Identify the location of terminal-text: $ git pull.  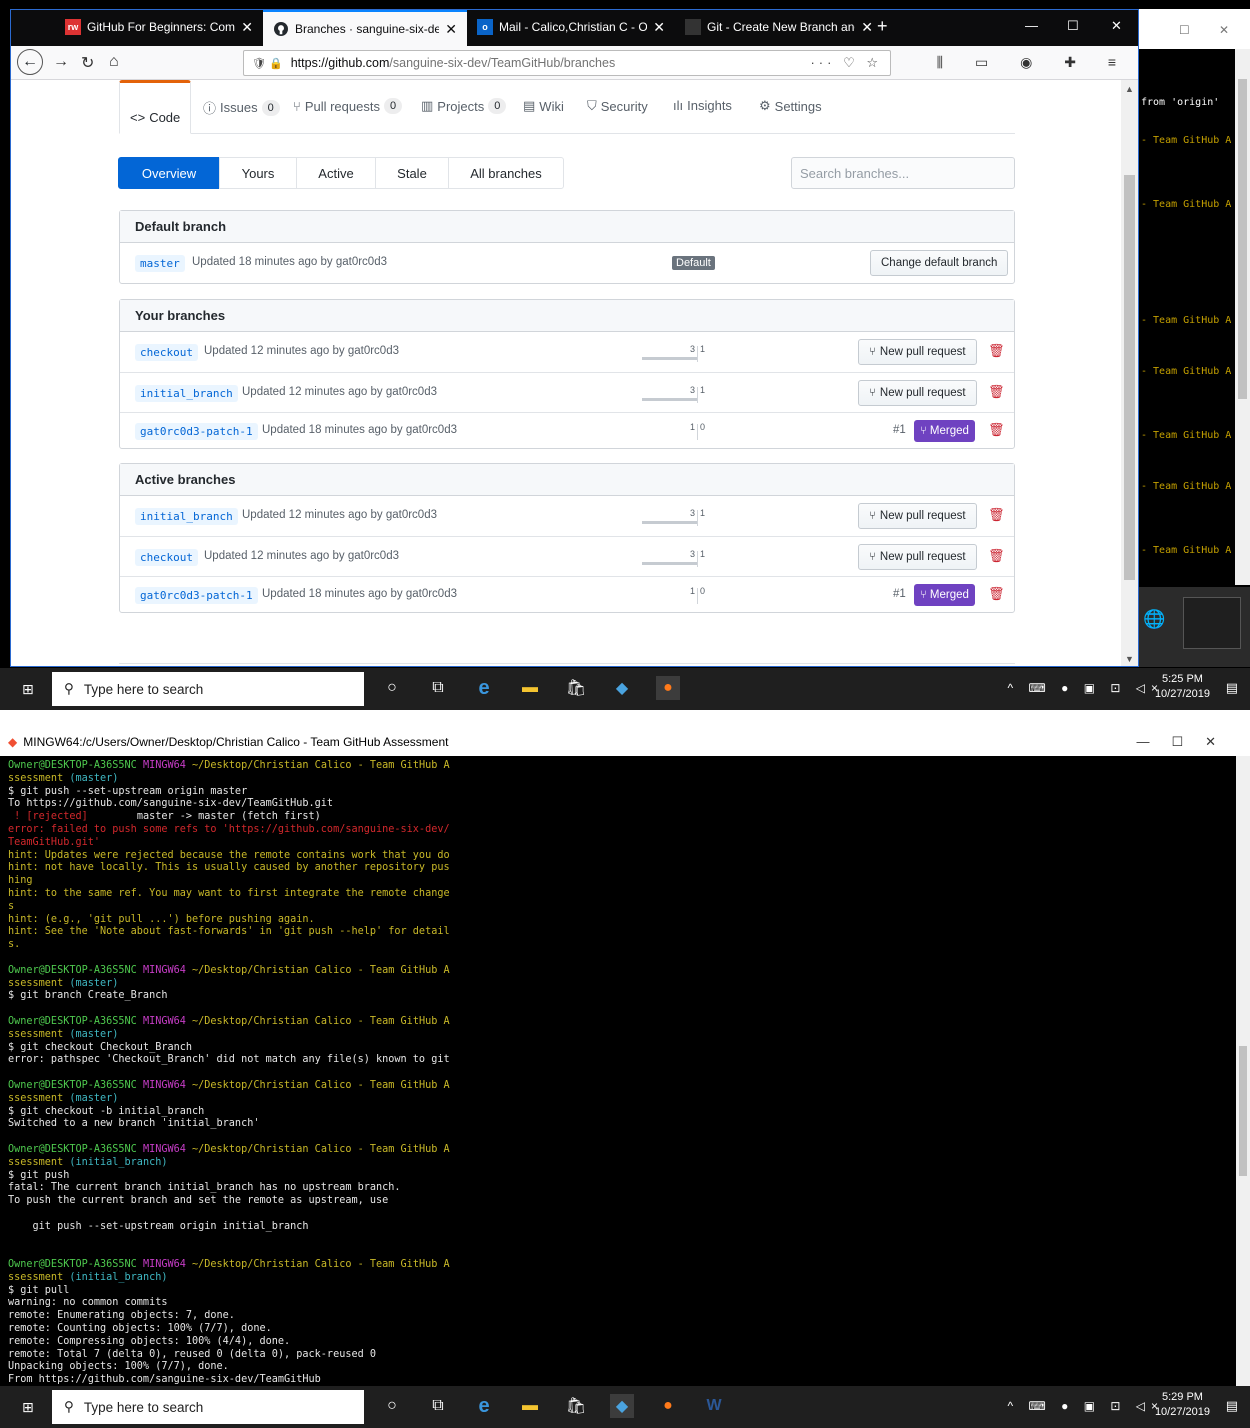
(39, 1290).